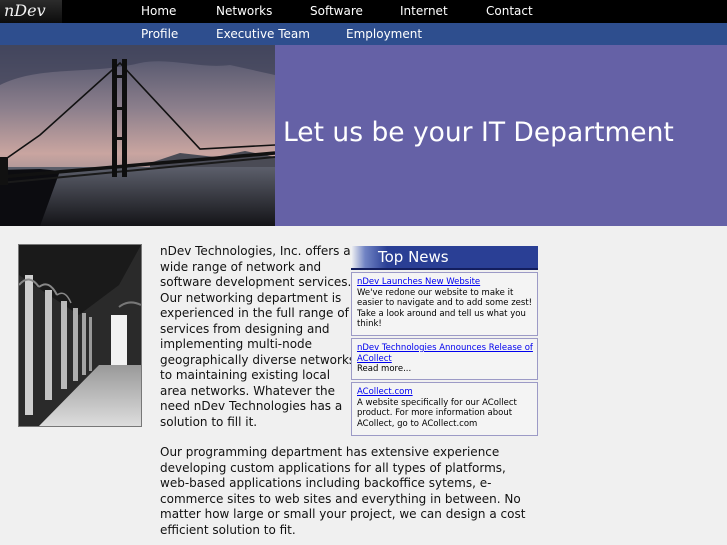  What do you see at coordinates (478, 132) in the screenshot?
I see `hero-tagline: Let us be your IT Department` at bounding box center [478, 132].